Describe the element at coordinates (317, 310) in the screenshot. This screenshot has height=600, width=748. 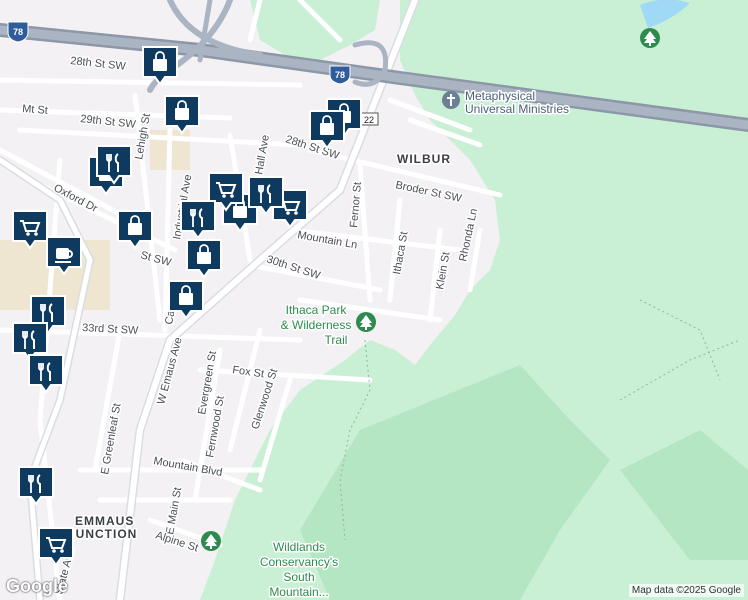
I see `poi-label-ithaca-park: Ithaca Park` at that location.